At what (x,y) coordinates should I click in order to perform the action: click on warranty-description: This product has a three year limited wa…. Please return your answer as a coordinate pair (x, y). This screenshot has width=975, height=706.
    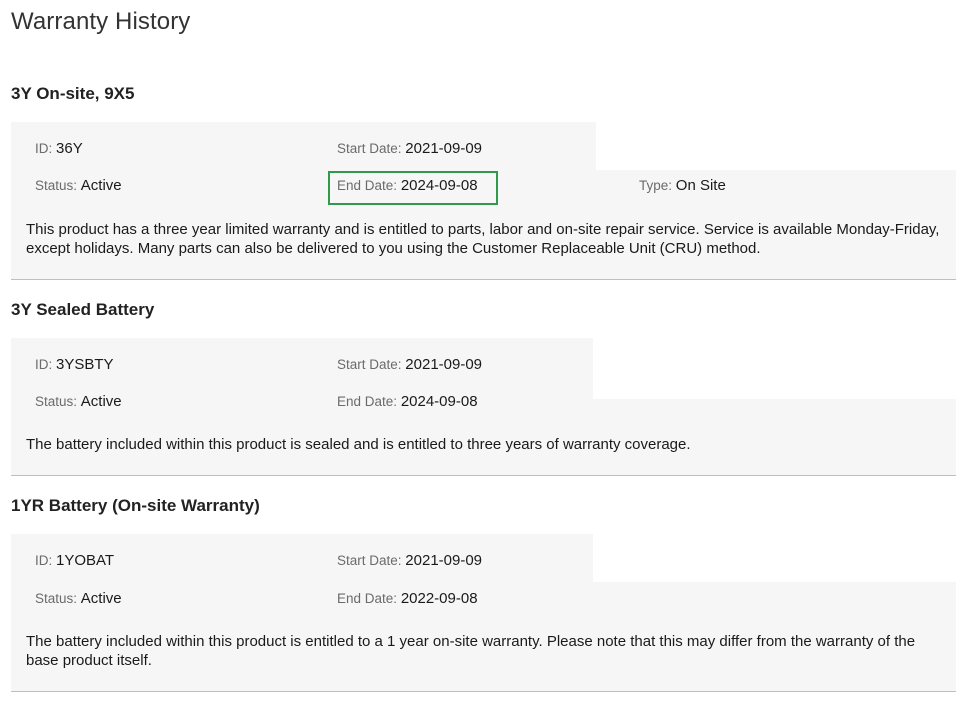
    Looking at the image, I should click on (483, 239).